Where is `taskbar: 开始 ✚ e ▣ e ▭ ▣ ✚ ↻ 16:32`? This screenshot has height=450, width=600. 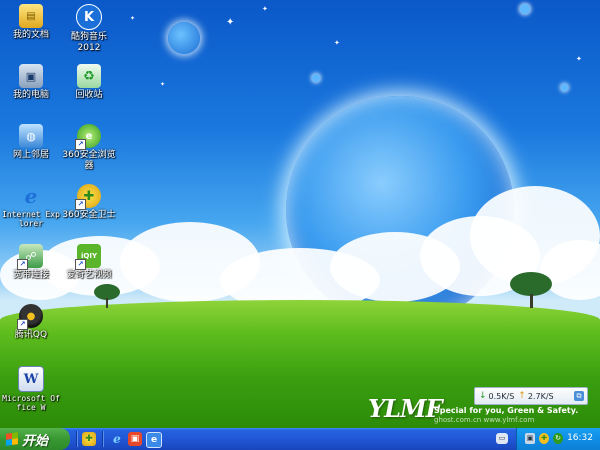 taskbar: 开始 ✚ e ▣ e ▭ ▣ ✚ ↻ 16:32 is located at coordinates (300, 439).